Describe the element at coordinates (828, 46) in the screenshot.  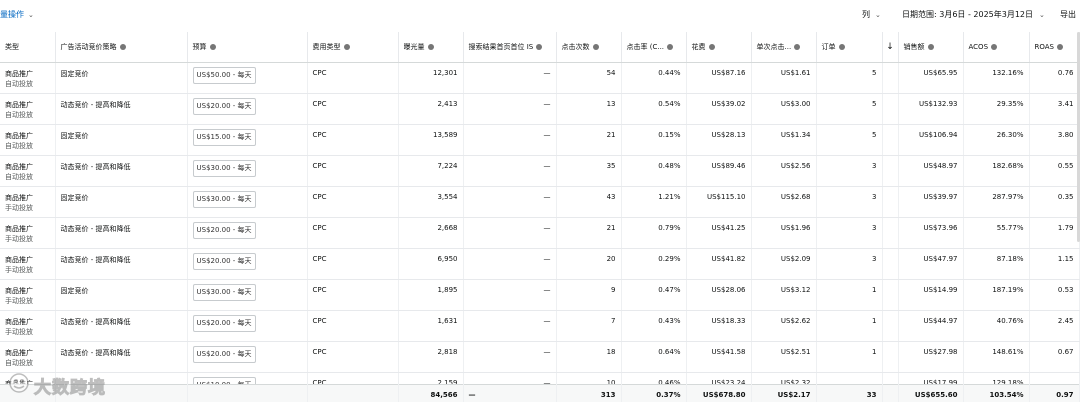
I see `column-header-label: 订单` at that location.